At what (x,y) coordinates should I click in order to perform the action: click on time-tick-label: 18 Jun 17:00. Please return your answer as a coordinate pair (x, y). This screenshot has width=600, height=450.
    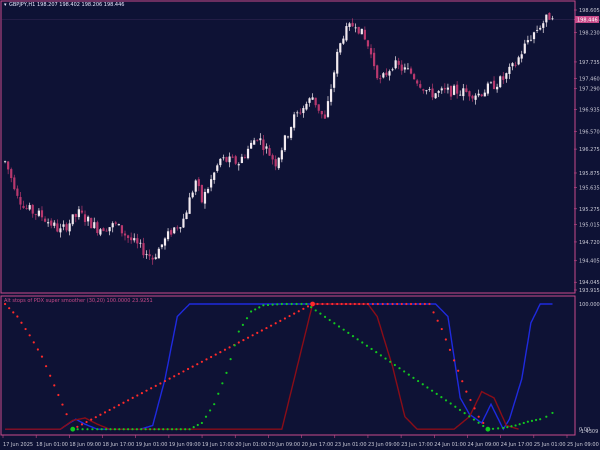
    Looking at the image, I should click on (119, 445).